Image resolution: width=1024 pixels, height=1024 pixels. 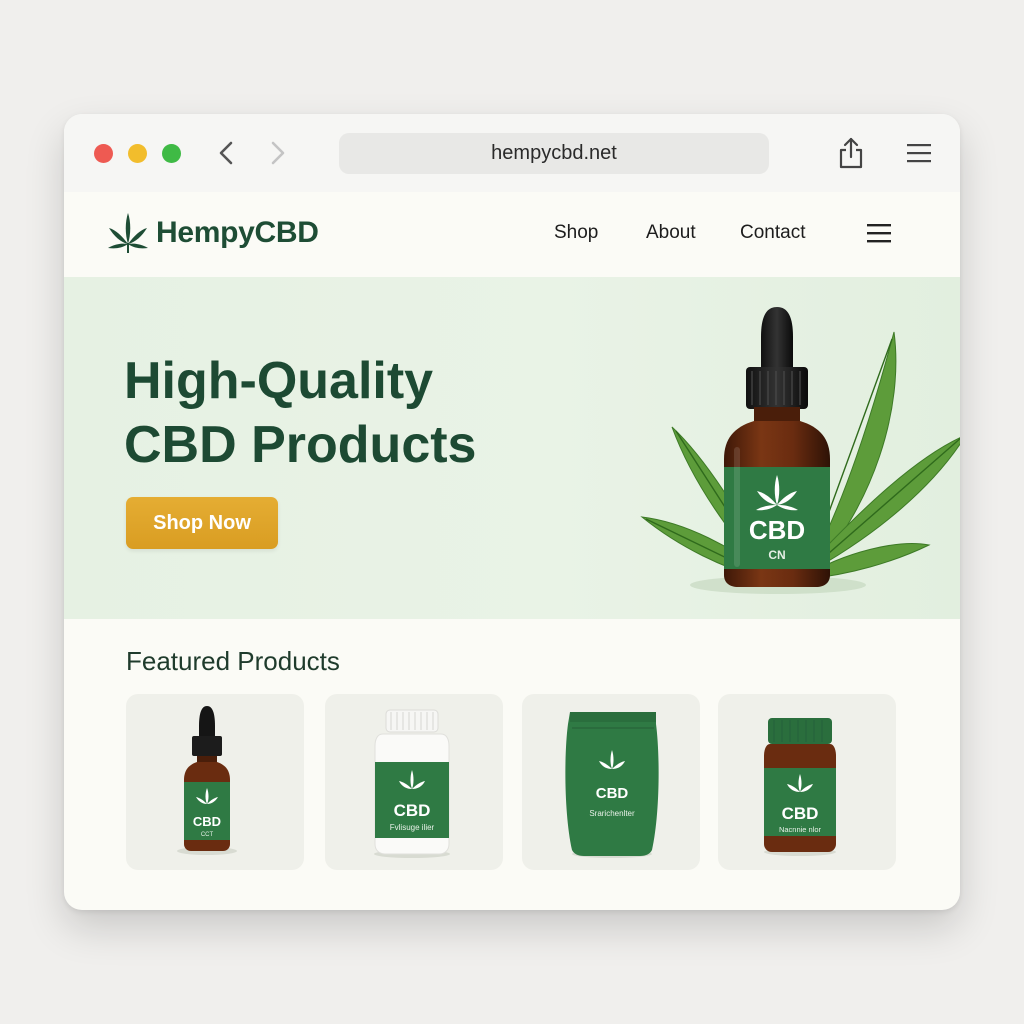 What do you see at coordinates (512, 234) in the screenshot?
I see `site-header: HempyCBD Shop About Contact` at bounding box center [512, 234].